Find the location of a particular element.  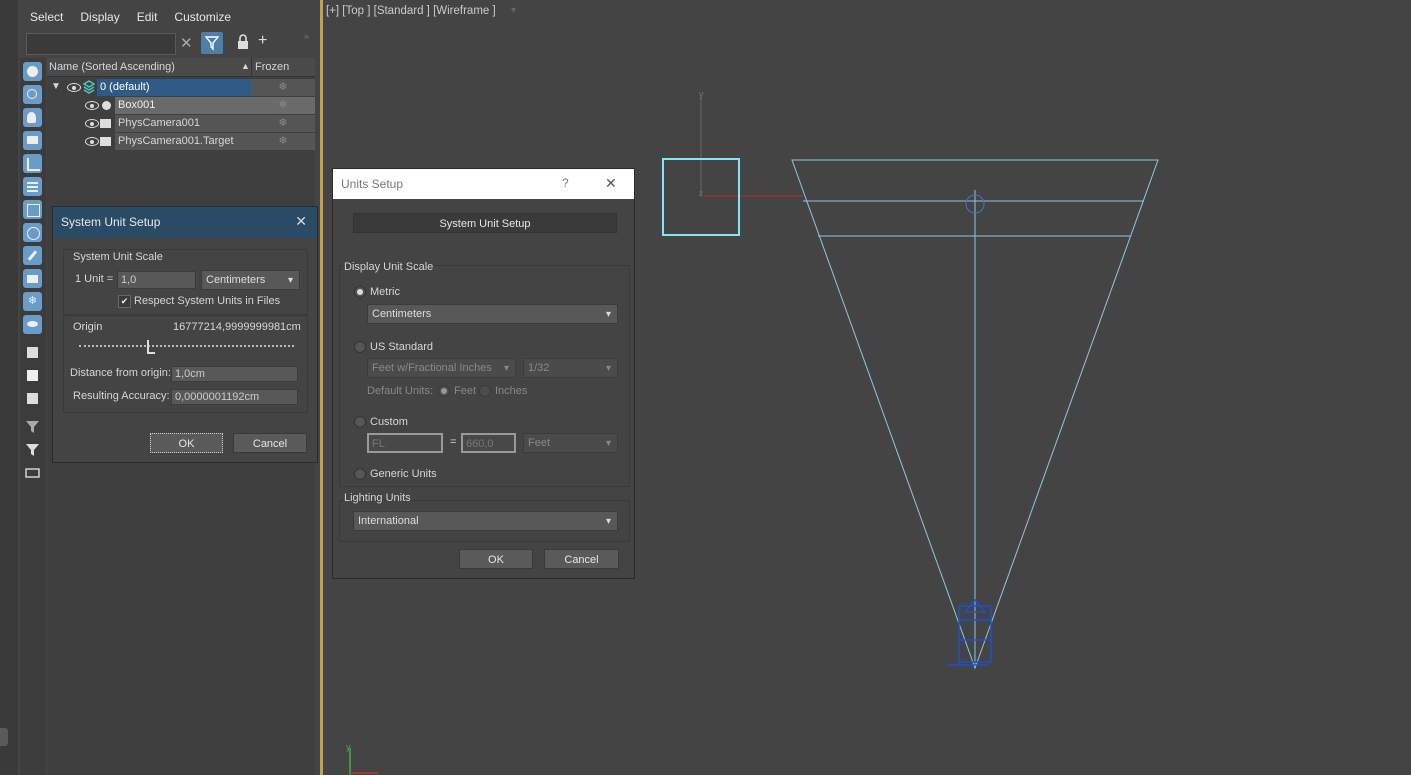

lock-icon is located at coordinates (243, 43).